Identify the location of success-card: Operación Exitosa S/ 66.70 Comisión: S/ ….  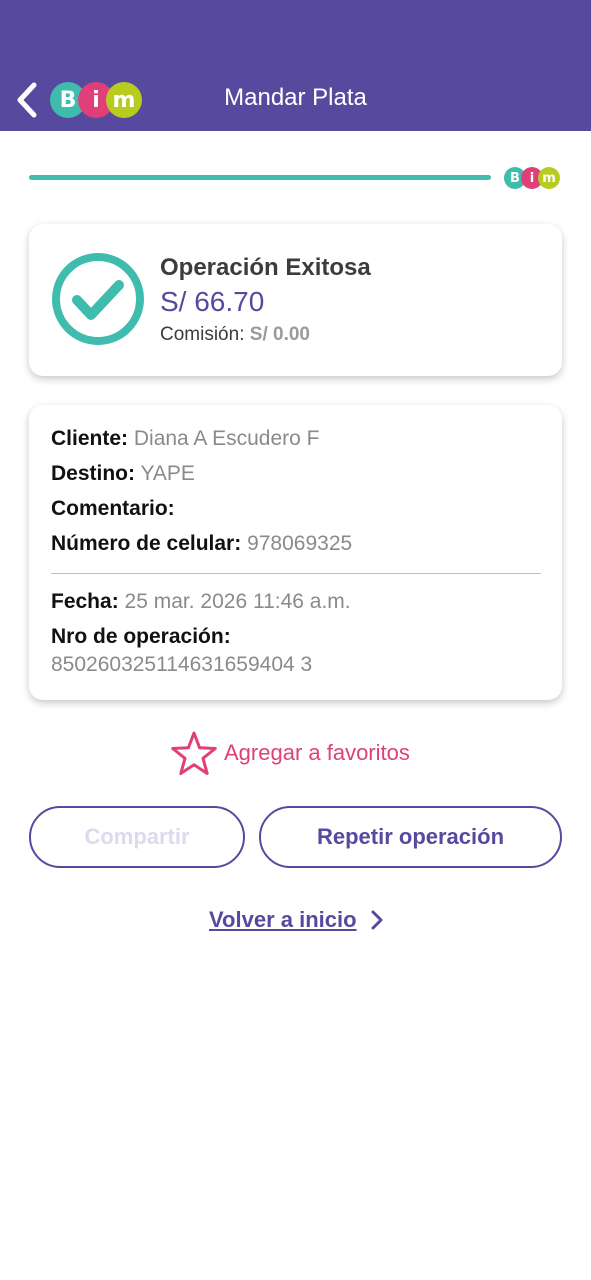
(295, 300).